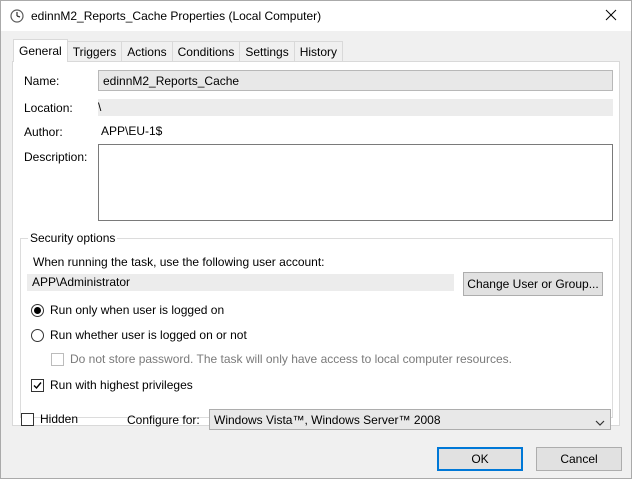 Image resolution: width=632 pixels, height=479 pixels. I want to click on run-whether-label: Run whether user is logged on or not, so click(148, 335).